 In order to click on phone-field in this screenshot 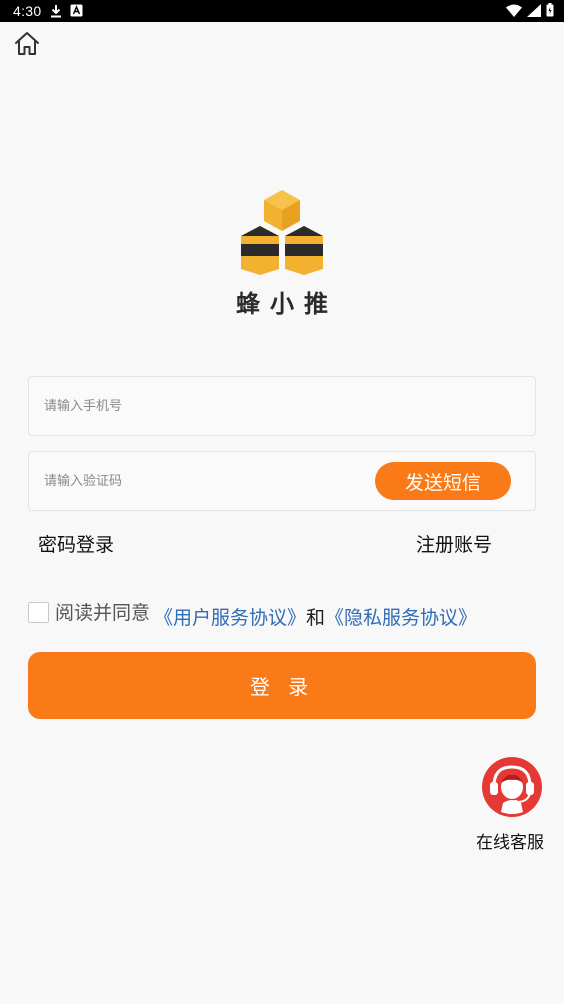, I will do `click(282, 406)`.